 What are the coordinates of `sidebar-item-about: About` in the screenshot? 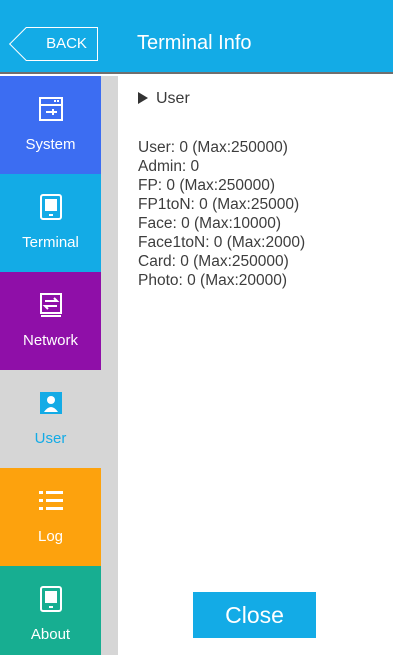 It's located at (50, 610).